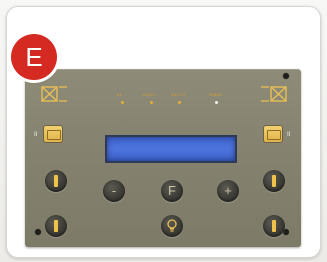 This screenshot has height=262, width=327. What do you see at coordinates (172, 191) in the screenshot?
I see `f-button: F` at bounding box center [172, 191].